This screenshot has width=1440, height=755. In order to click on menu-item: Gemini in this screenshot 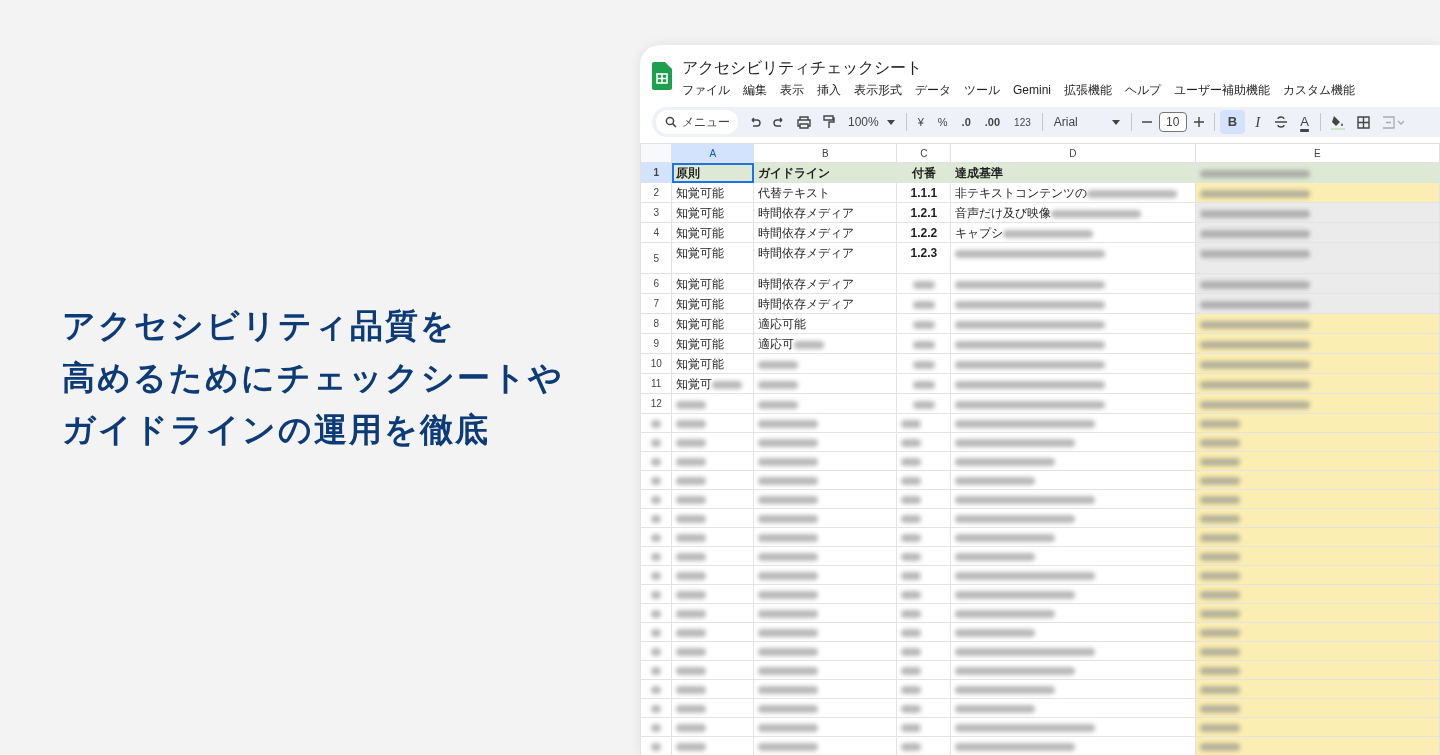, I will do `click(1032, 90)`.